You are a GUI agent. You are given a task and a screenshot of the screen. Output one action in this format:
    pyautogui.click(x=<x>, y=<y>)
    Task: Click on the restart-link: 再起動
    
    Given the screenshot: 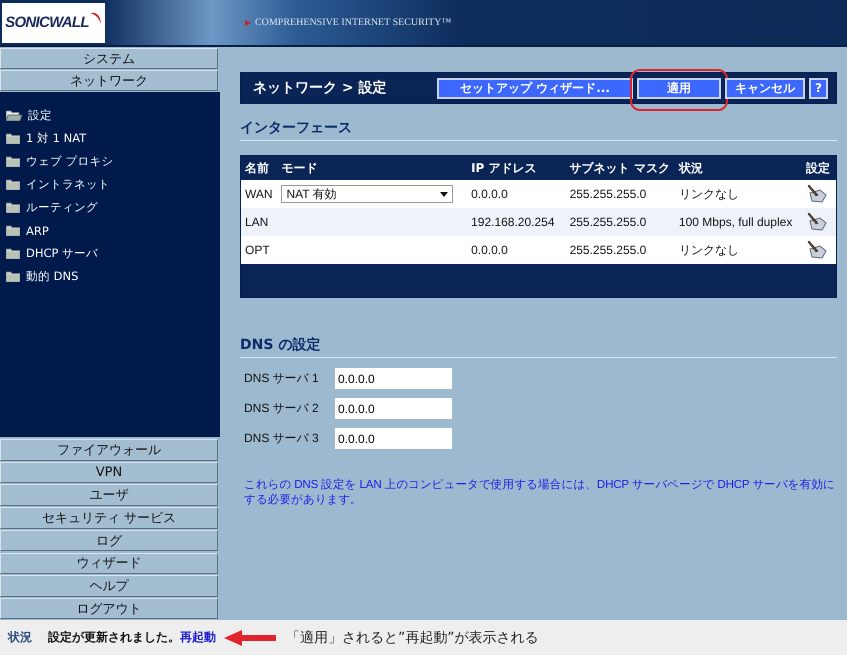 What is the action you would take?
    pyautogui.click(x=198, y=637)
    